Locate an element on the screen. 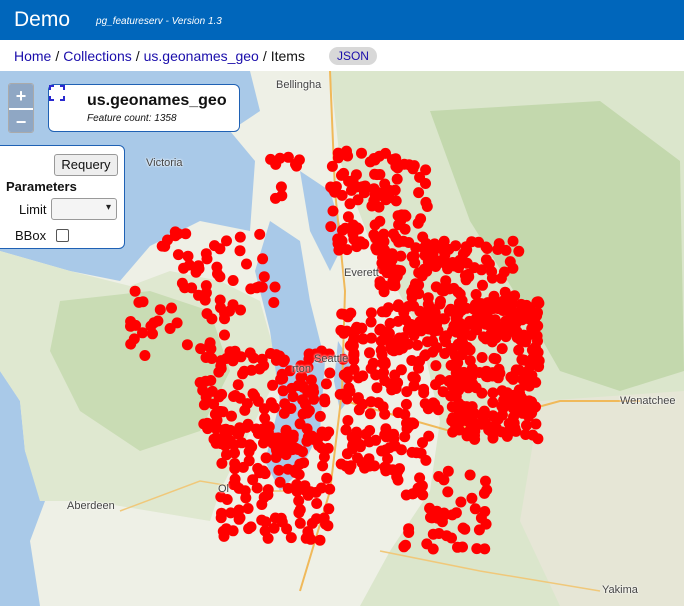  zoom-in-button: + is located at coordinates (21, 96).